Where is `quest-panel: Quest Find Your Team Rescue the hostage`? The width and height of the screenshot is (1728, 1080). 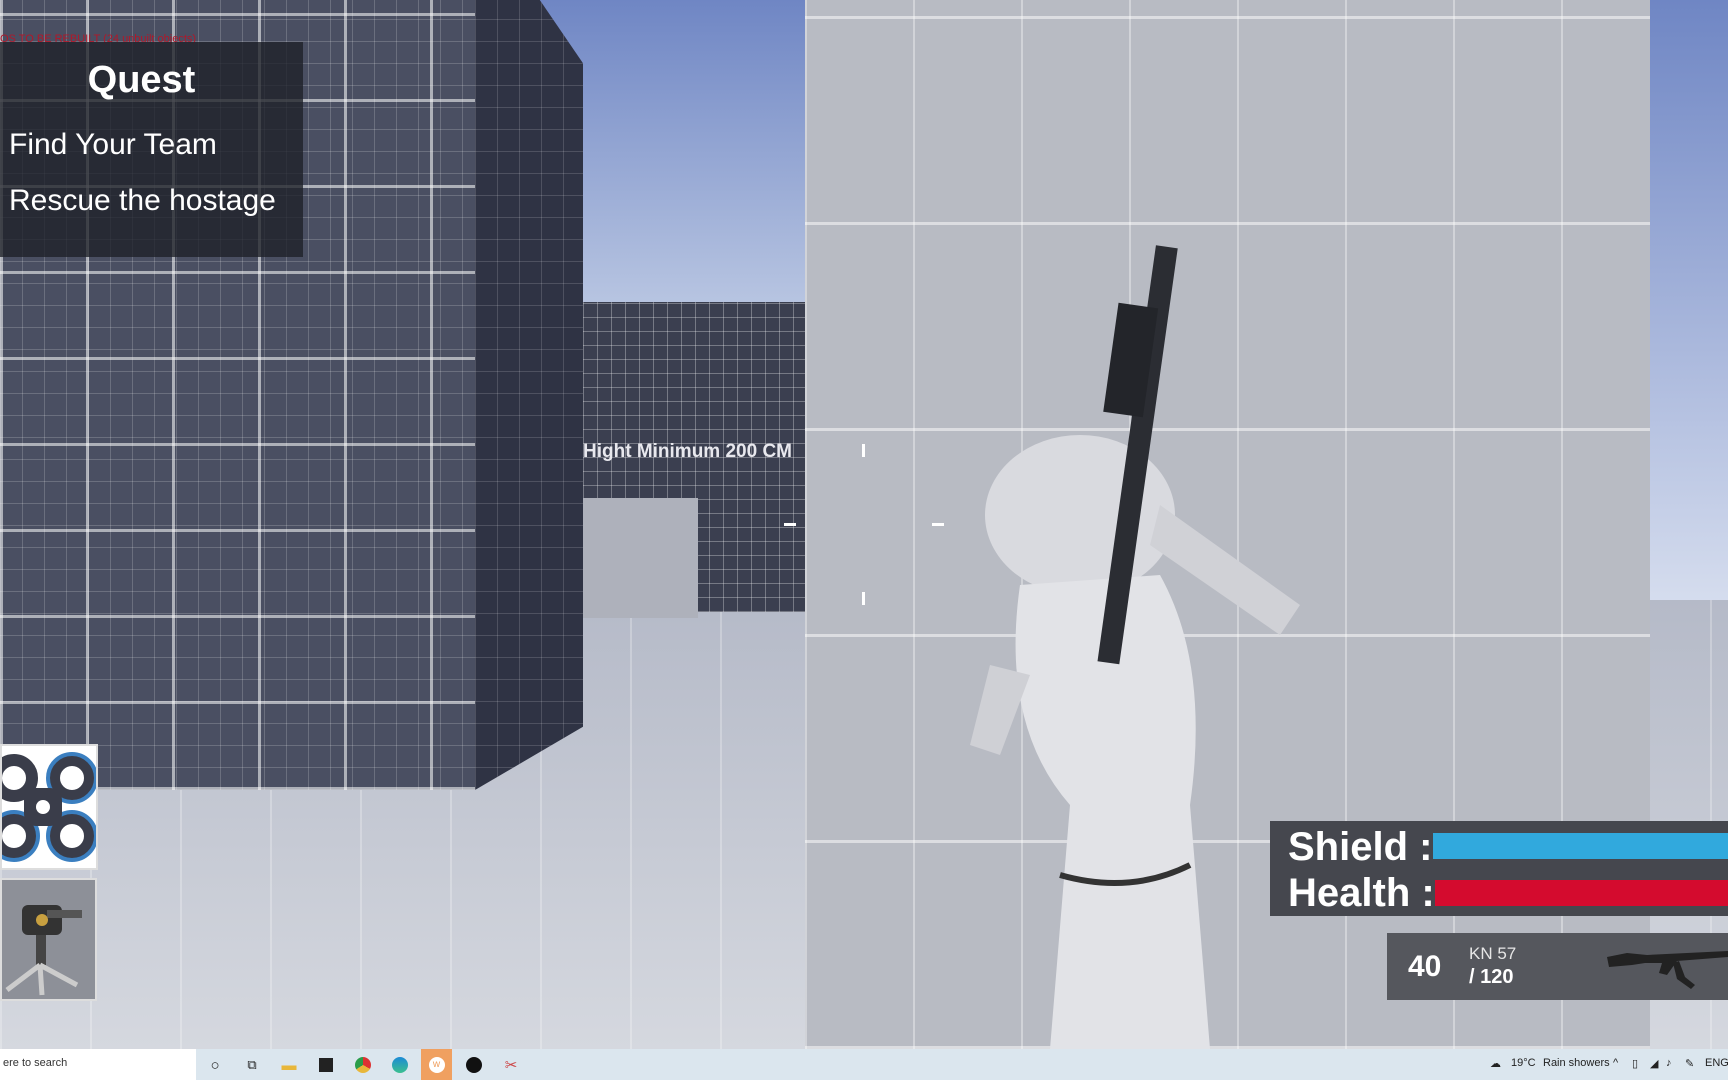 quest-panel: Quest Find Your Team Rescue the hostage is located at coordinates (151, 149).